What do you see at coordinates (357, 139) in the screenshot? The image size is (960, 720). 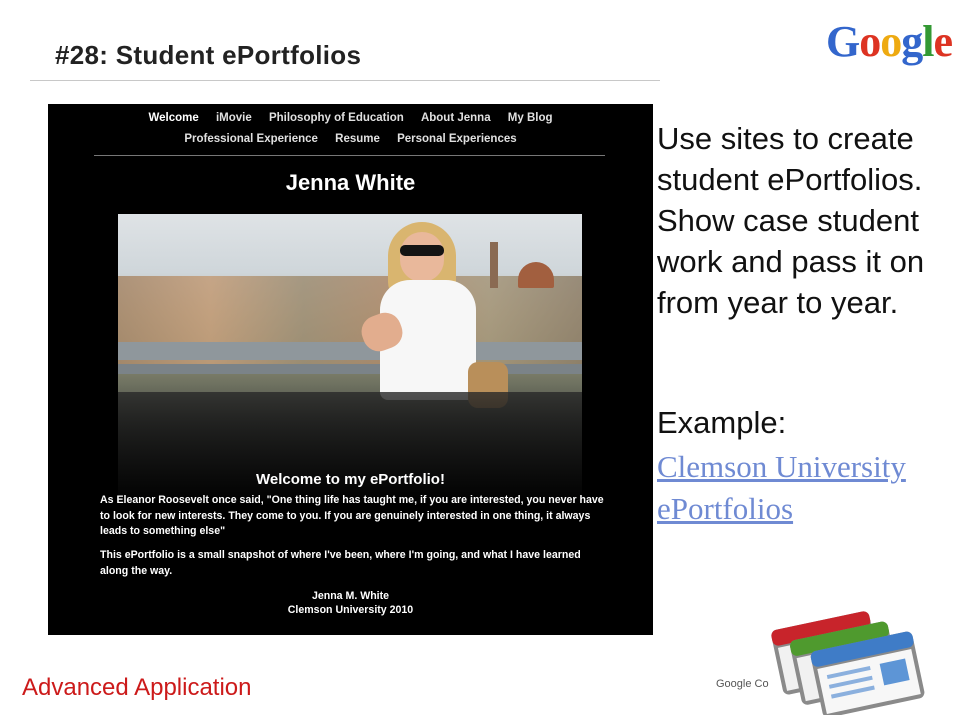 I see `site-nav-resume: Resume` at bounding box center [357, 139].